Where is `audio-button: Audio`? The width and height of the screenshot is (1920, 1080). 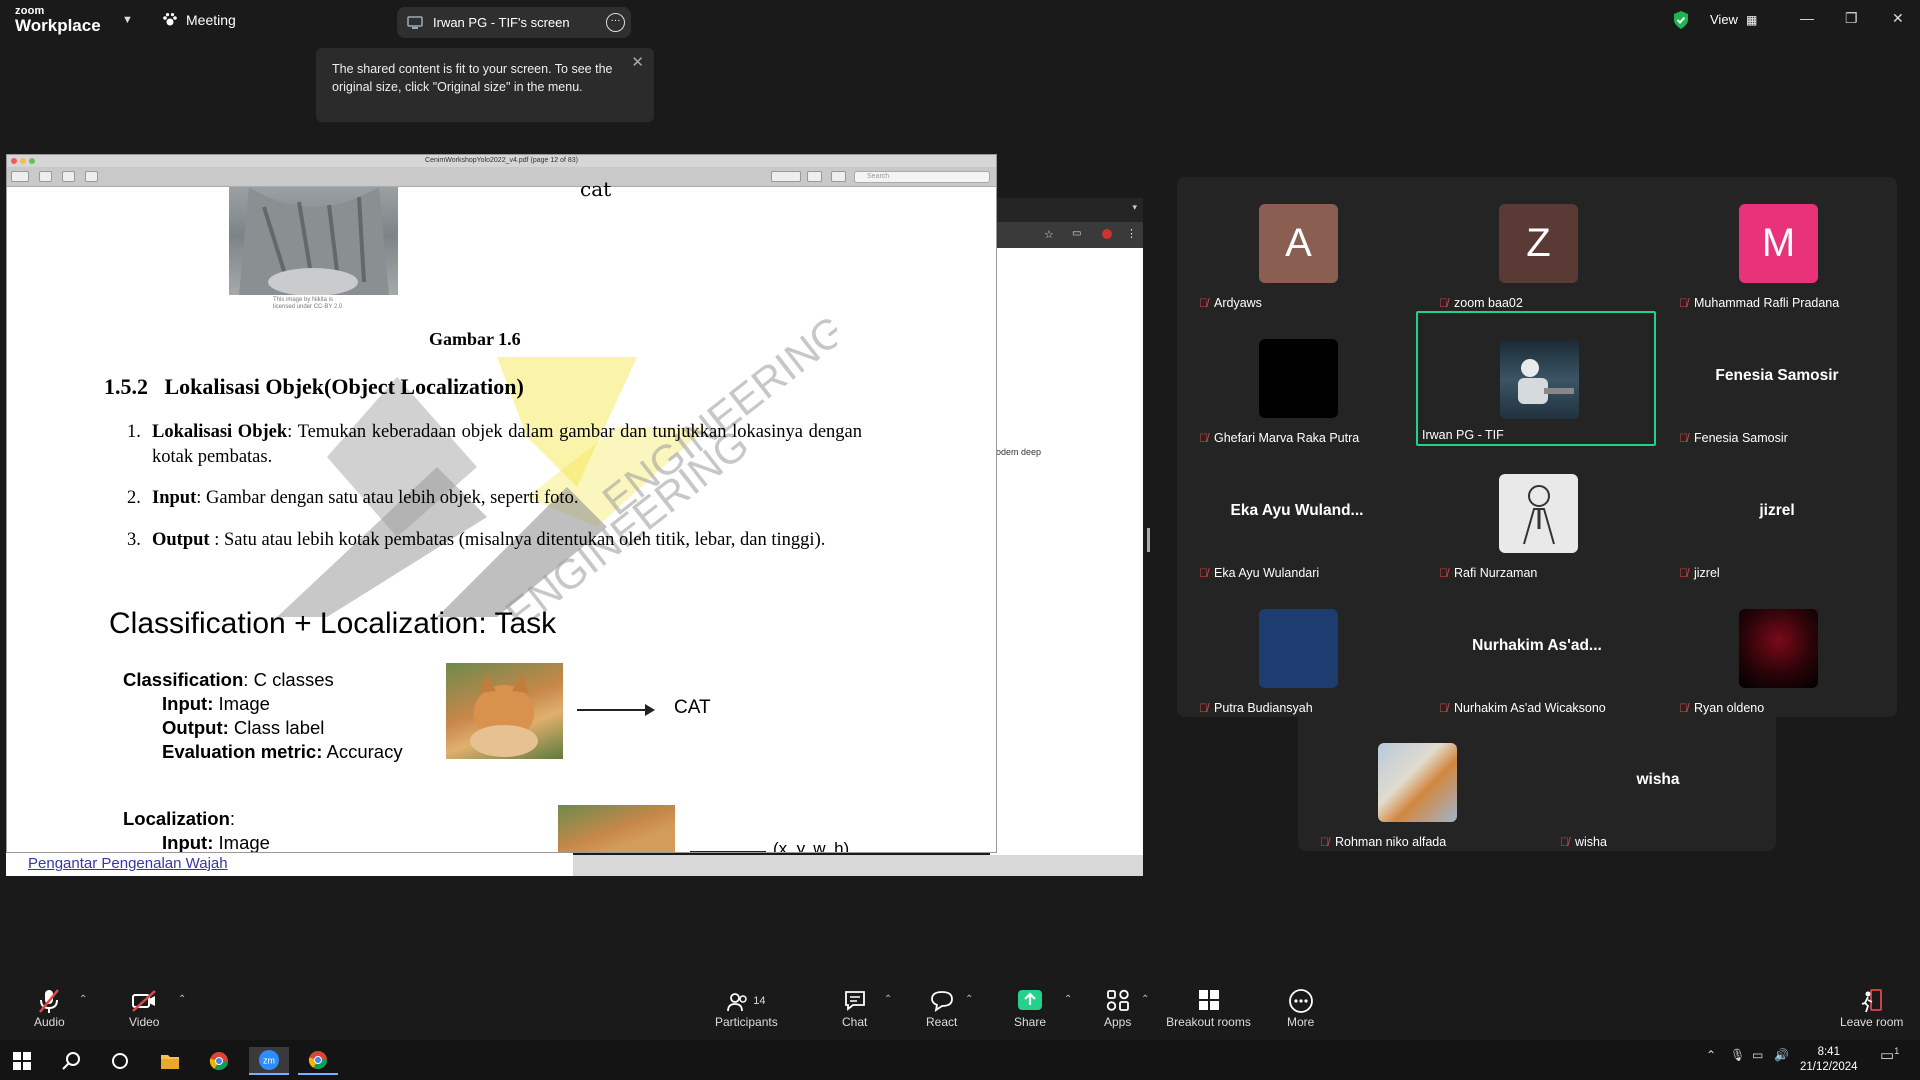 audio-button: Audio is located at coordinates (49, 1008).